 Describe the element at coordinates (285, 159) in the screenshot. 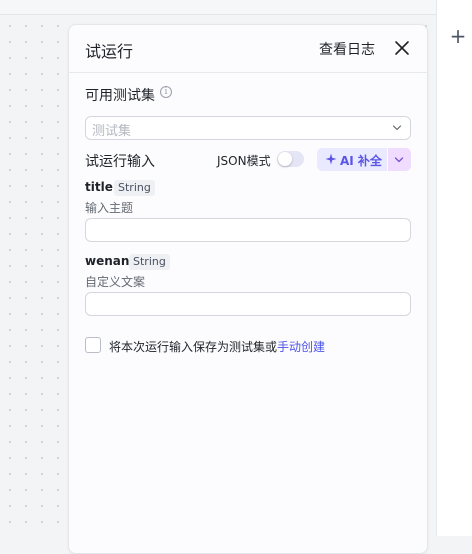

I see `toggle-knob` at that location.